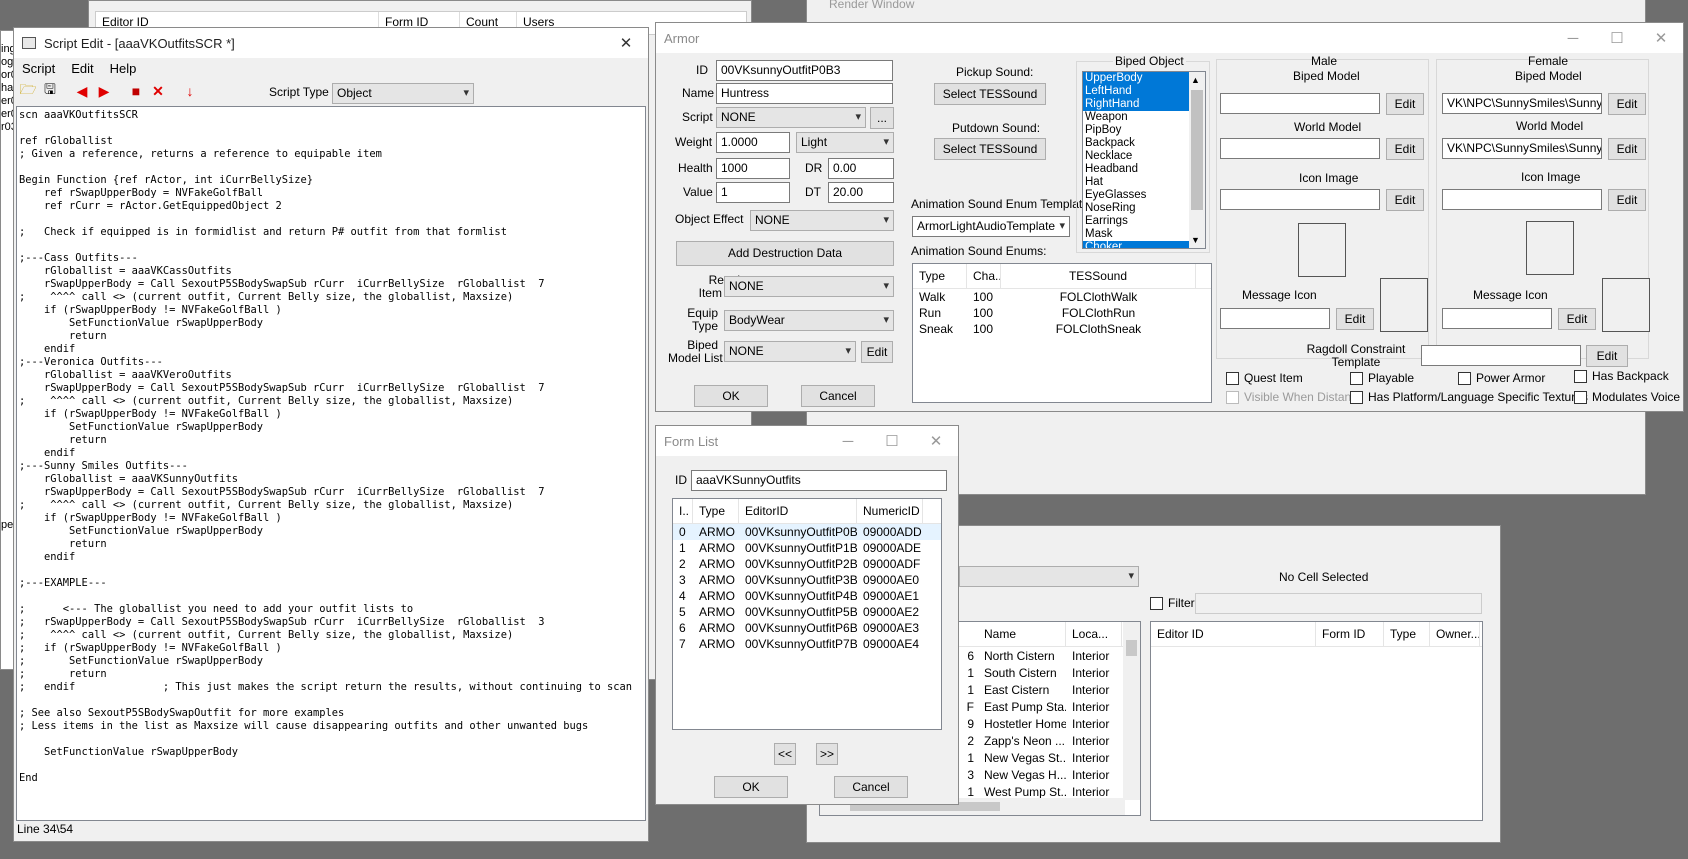 This screenshot has width=1688, height=859. What do you see at coordinates (1621, 376) in the screenshot?
I see `has-backpack-checkbox: Has Backpack` at bounding box center [1621, 376].